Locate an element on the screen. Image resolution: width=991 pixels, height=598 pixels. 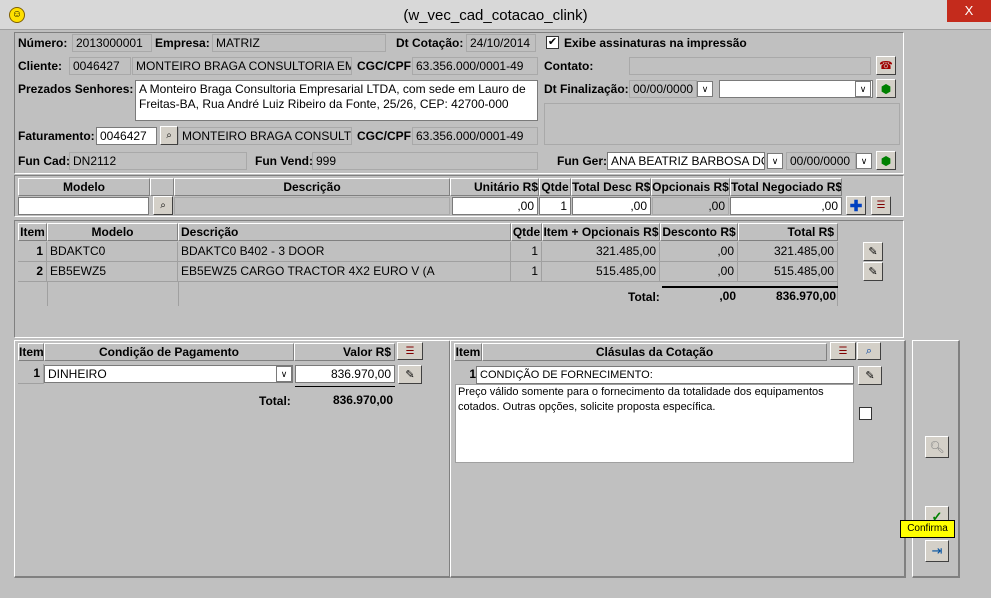
dt-final-field: 00/00/0000 is located at coordinates (663, 89).